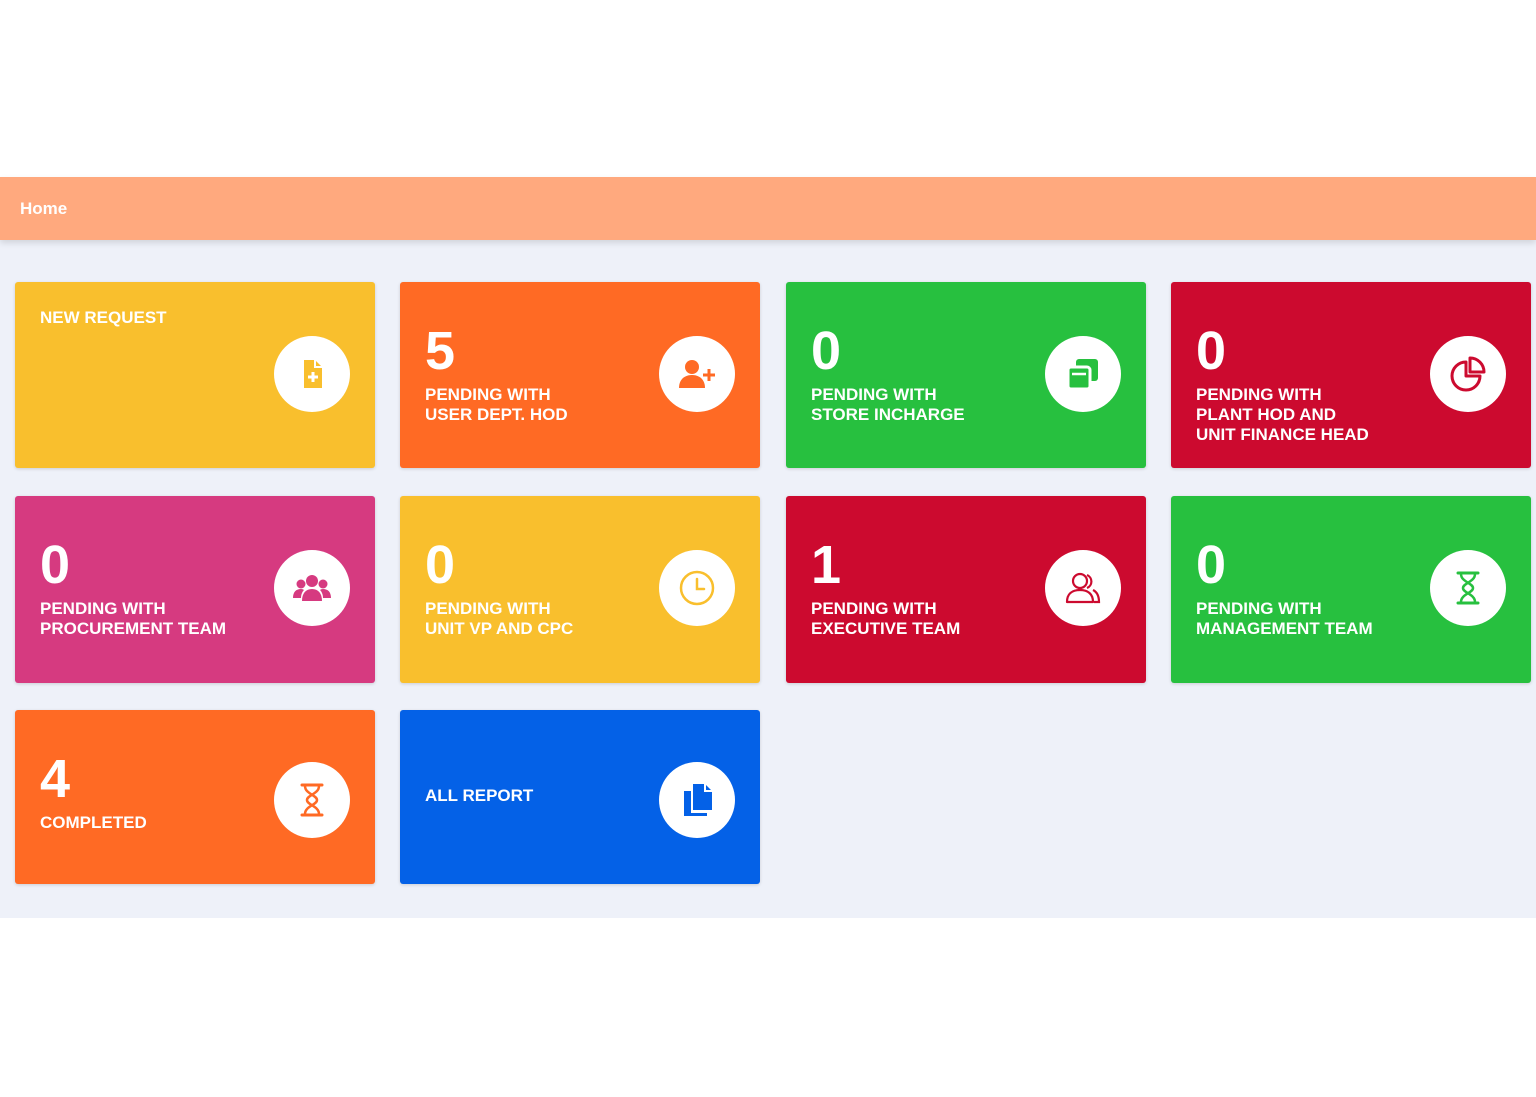 The image size is (1536, 1097). Describe the element at coordinates (580, 589) in the screenshot. I see `tile-pending-unit-vp-cpc: 0 PENDING WITH UNIT VP AND CPC` at that location.